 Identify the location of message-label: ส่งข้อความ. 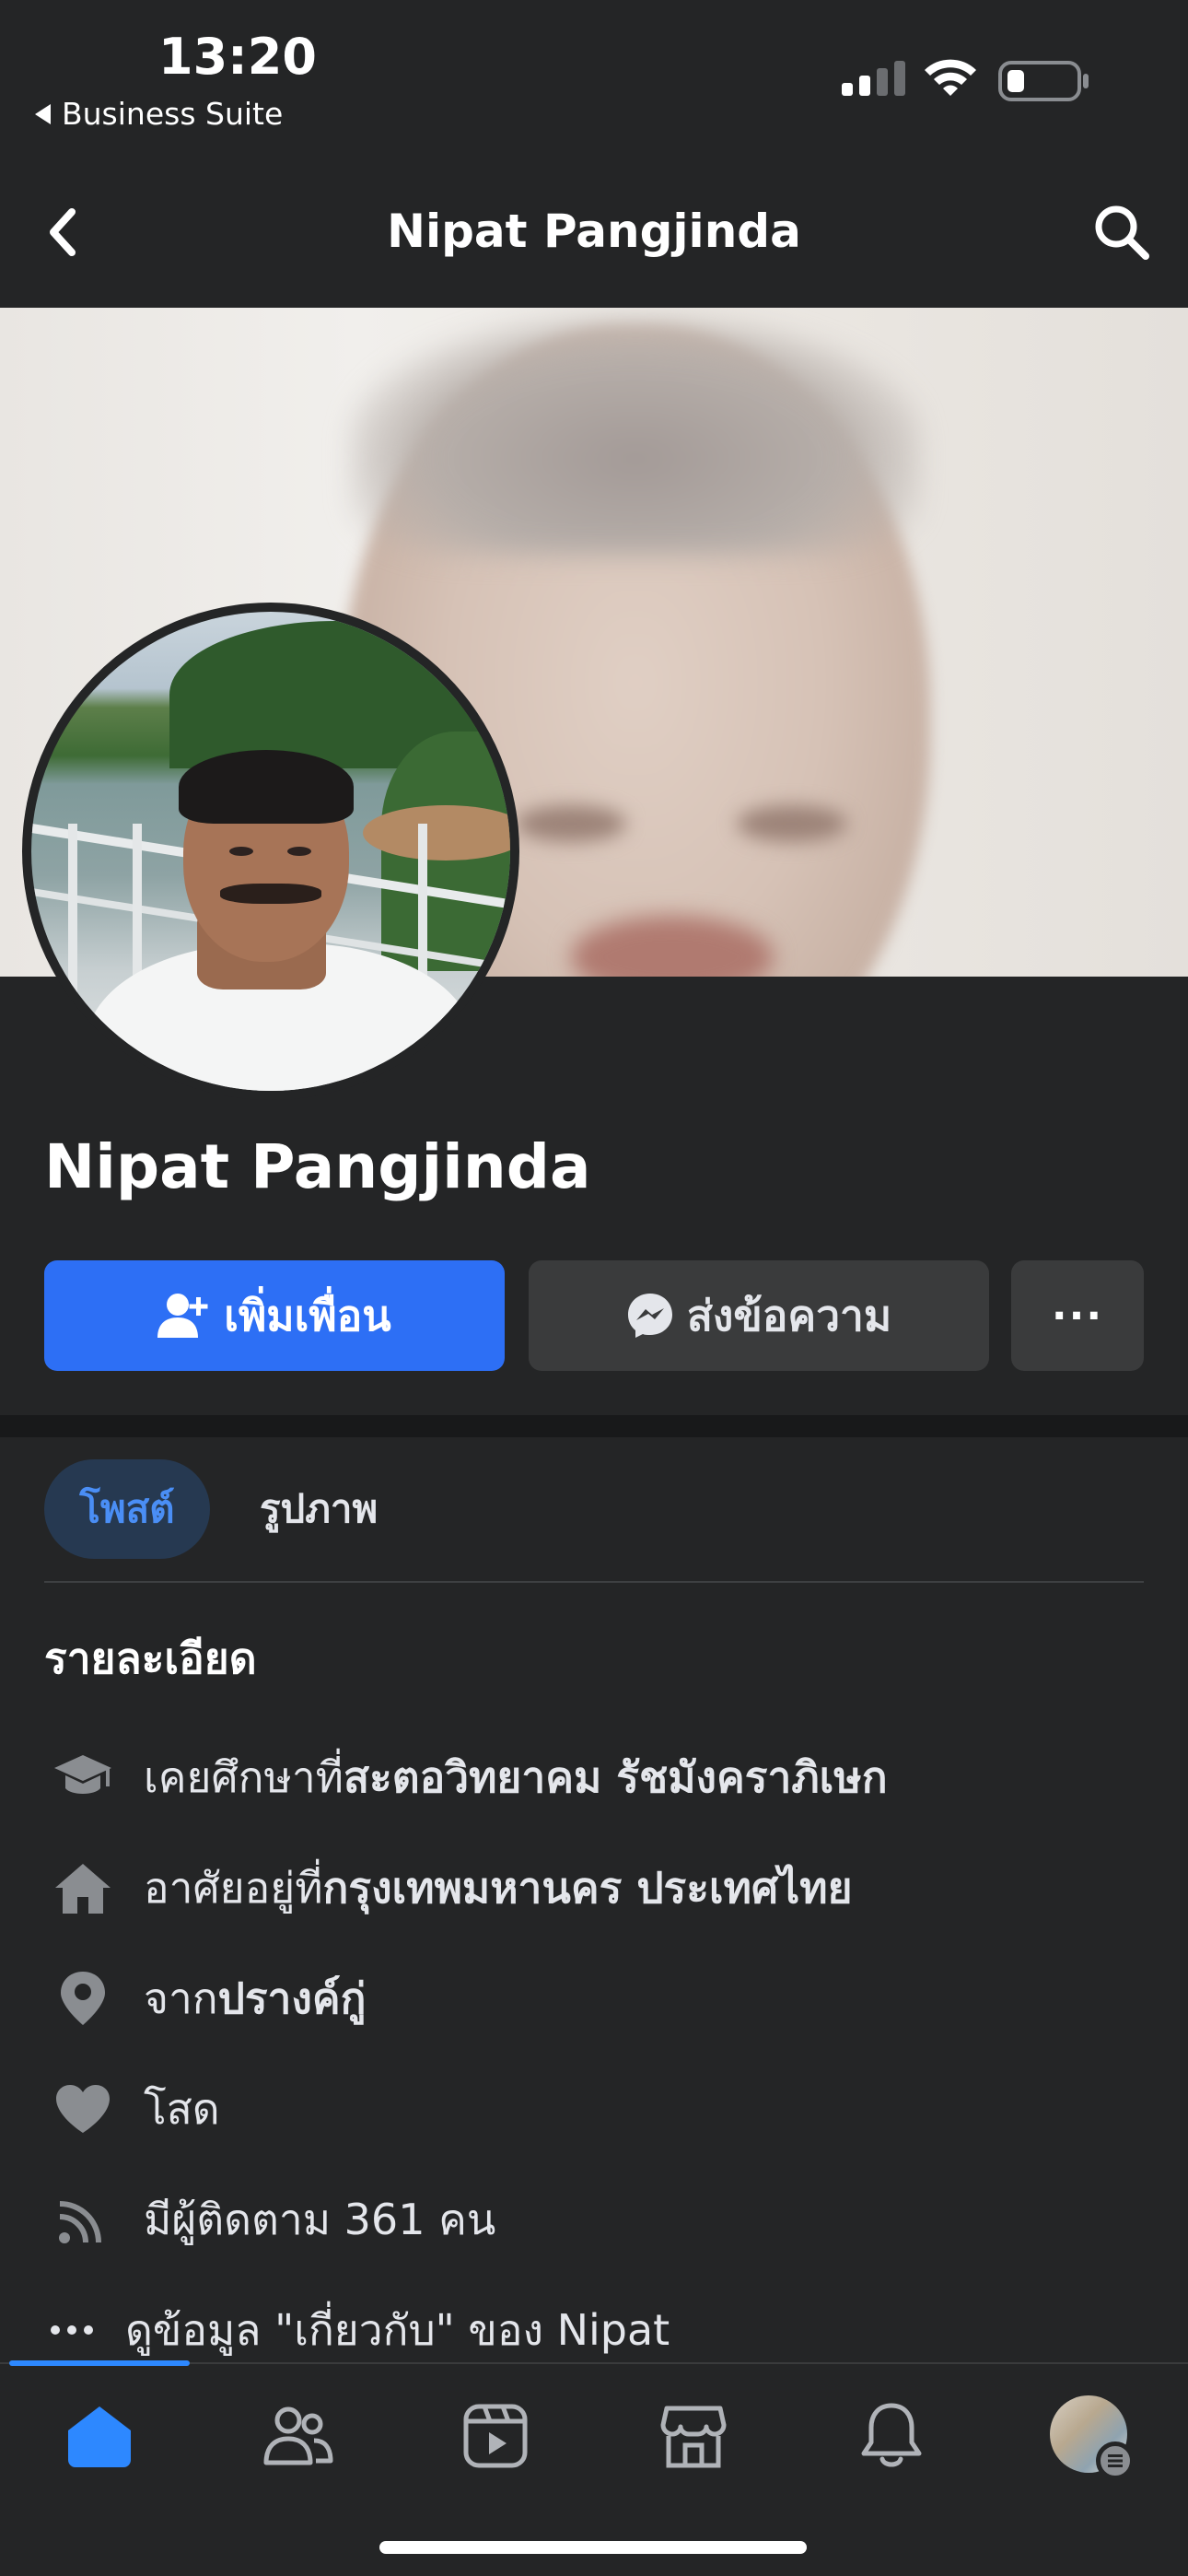
(789, 1315).